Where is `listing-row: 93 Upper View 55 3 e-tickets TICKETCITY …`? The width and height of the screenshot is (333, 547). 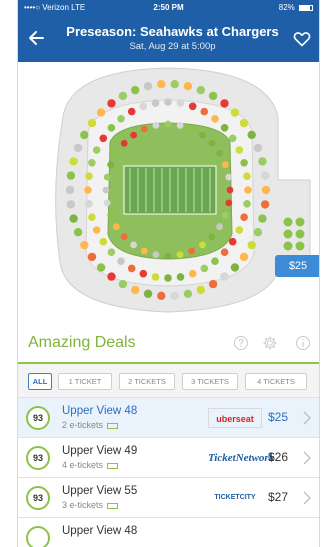 listing-row: 93 Upper View 55 3 e-tickets TICKETCITY … is located at coordinates (168, 498).